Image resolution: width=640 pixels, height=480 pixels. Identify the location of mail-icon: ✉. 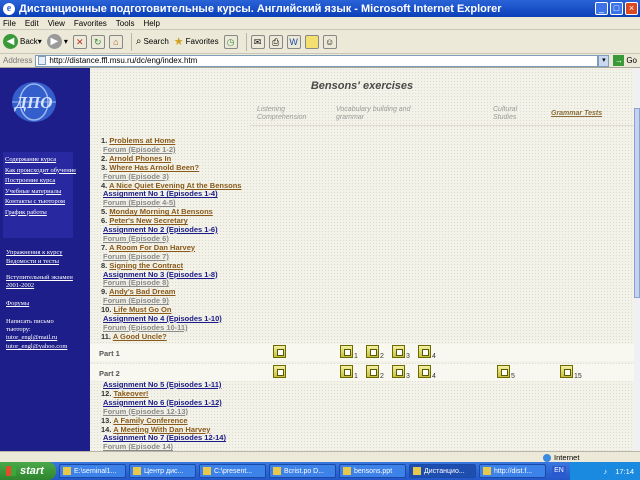
(257, 41).